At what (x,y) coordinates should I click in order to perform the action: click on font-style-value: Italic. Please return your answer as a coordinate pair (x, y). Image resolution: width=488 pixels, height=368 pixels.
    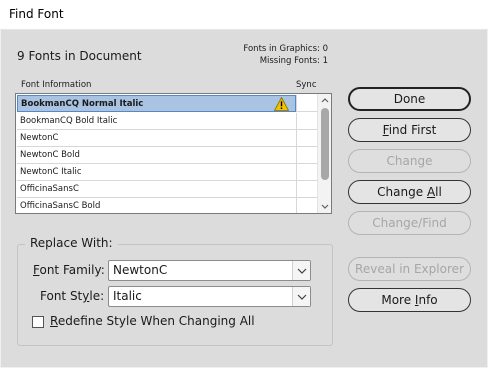
    Looking at the image, I should click on (127, 296).